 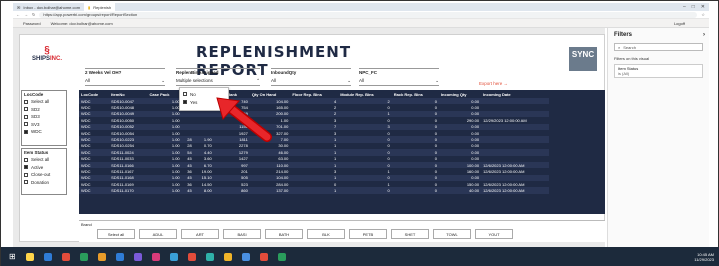 What do you see at coordinates (632, 58) in the screenshot?
I see `filters-section-label: Filters on this visual` at bounding box center [632, 58].